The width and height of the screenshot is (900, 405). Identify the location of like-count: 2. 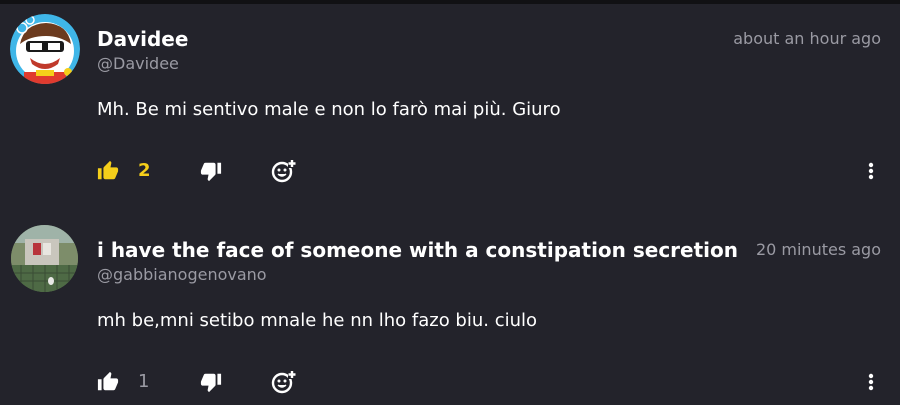
(144, 170).